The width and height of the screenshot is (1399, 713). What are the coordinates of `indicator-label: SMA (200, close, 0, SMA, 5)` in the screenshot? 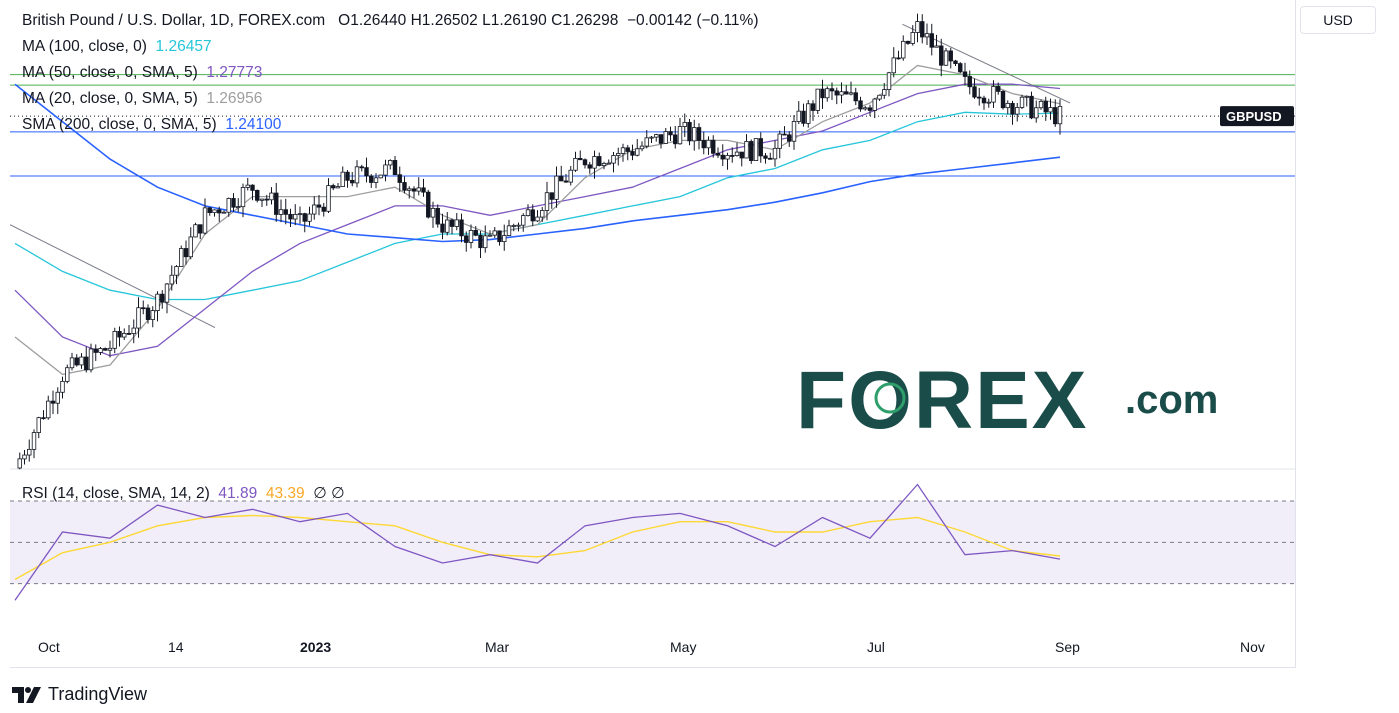 It's located at (119, 124).